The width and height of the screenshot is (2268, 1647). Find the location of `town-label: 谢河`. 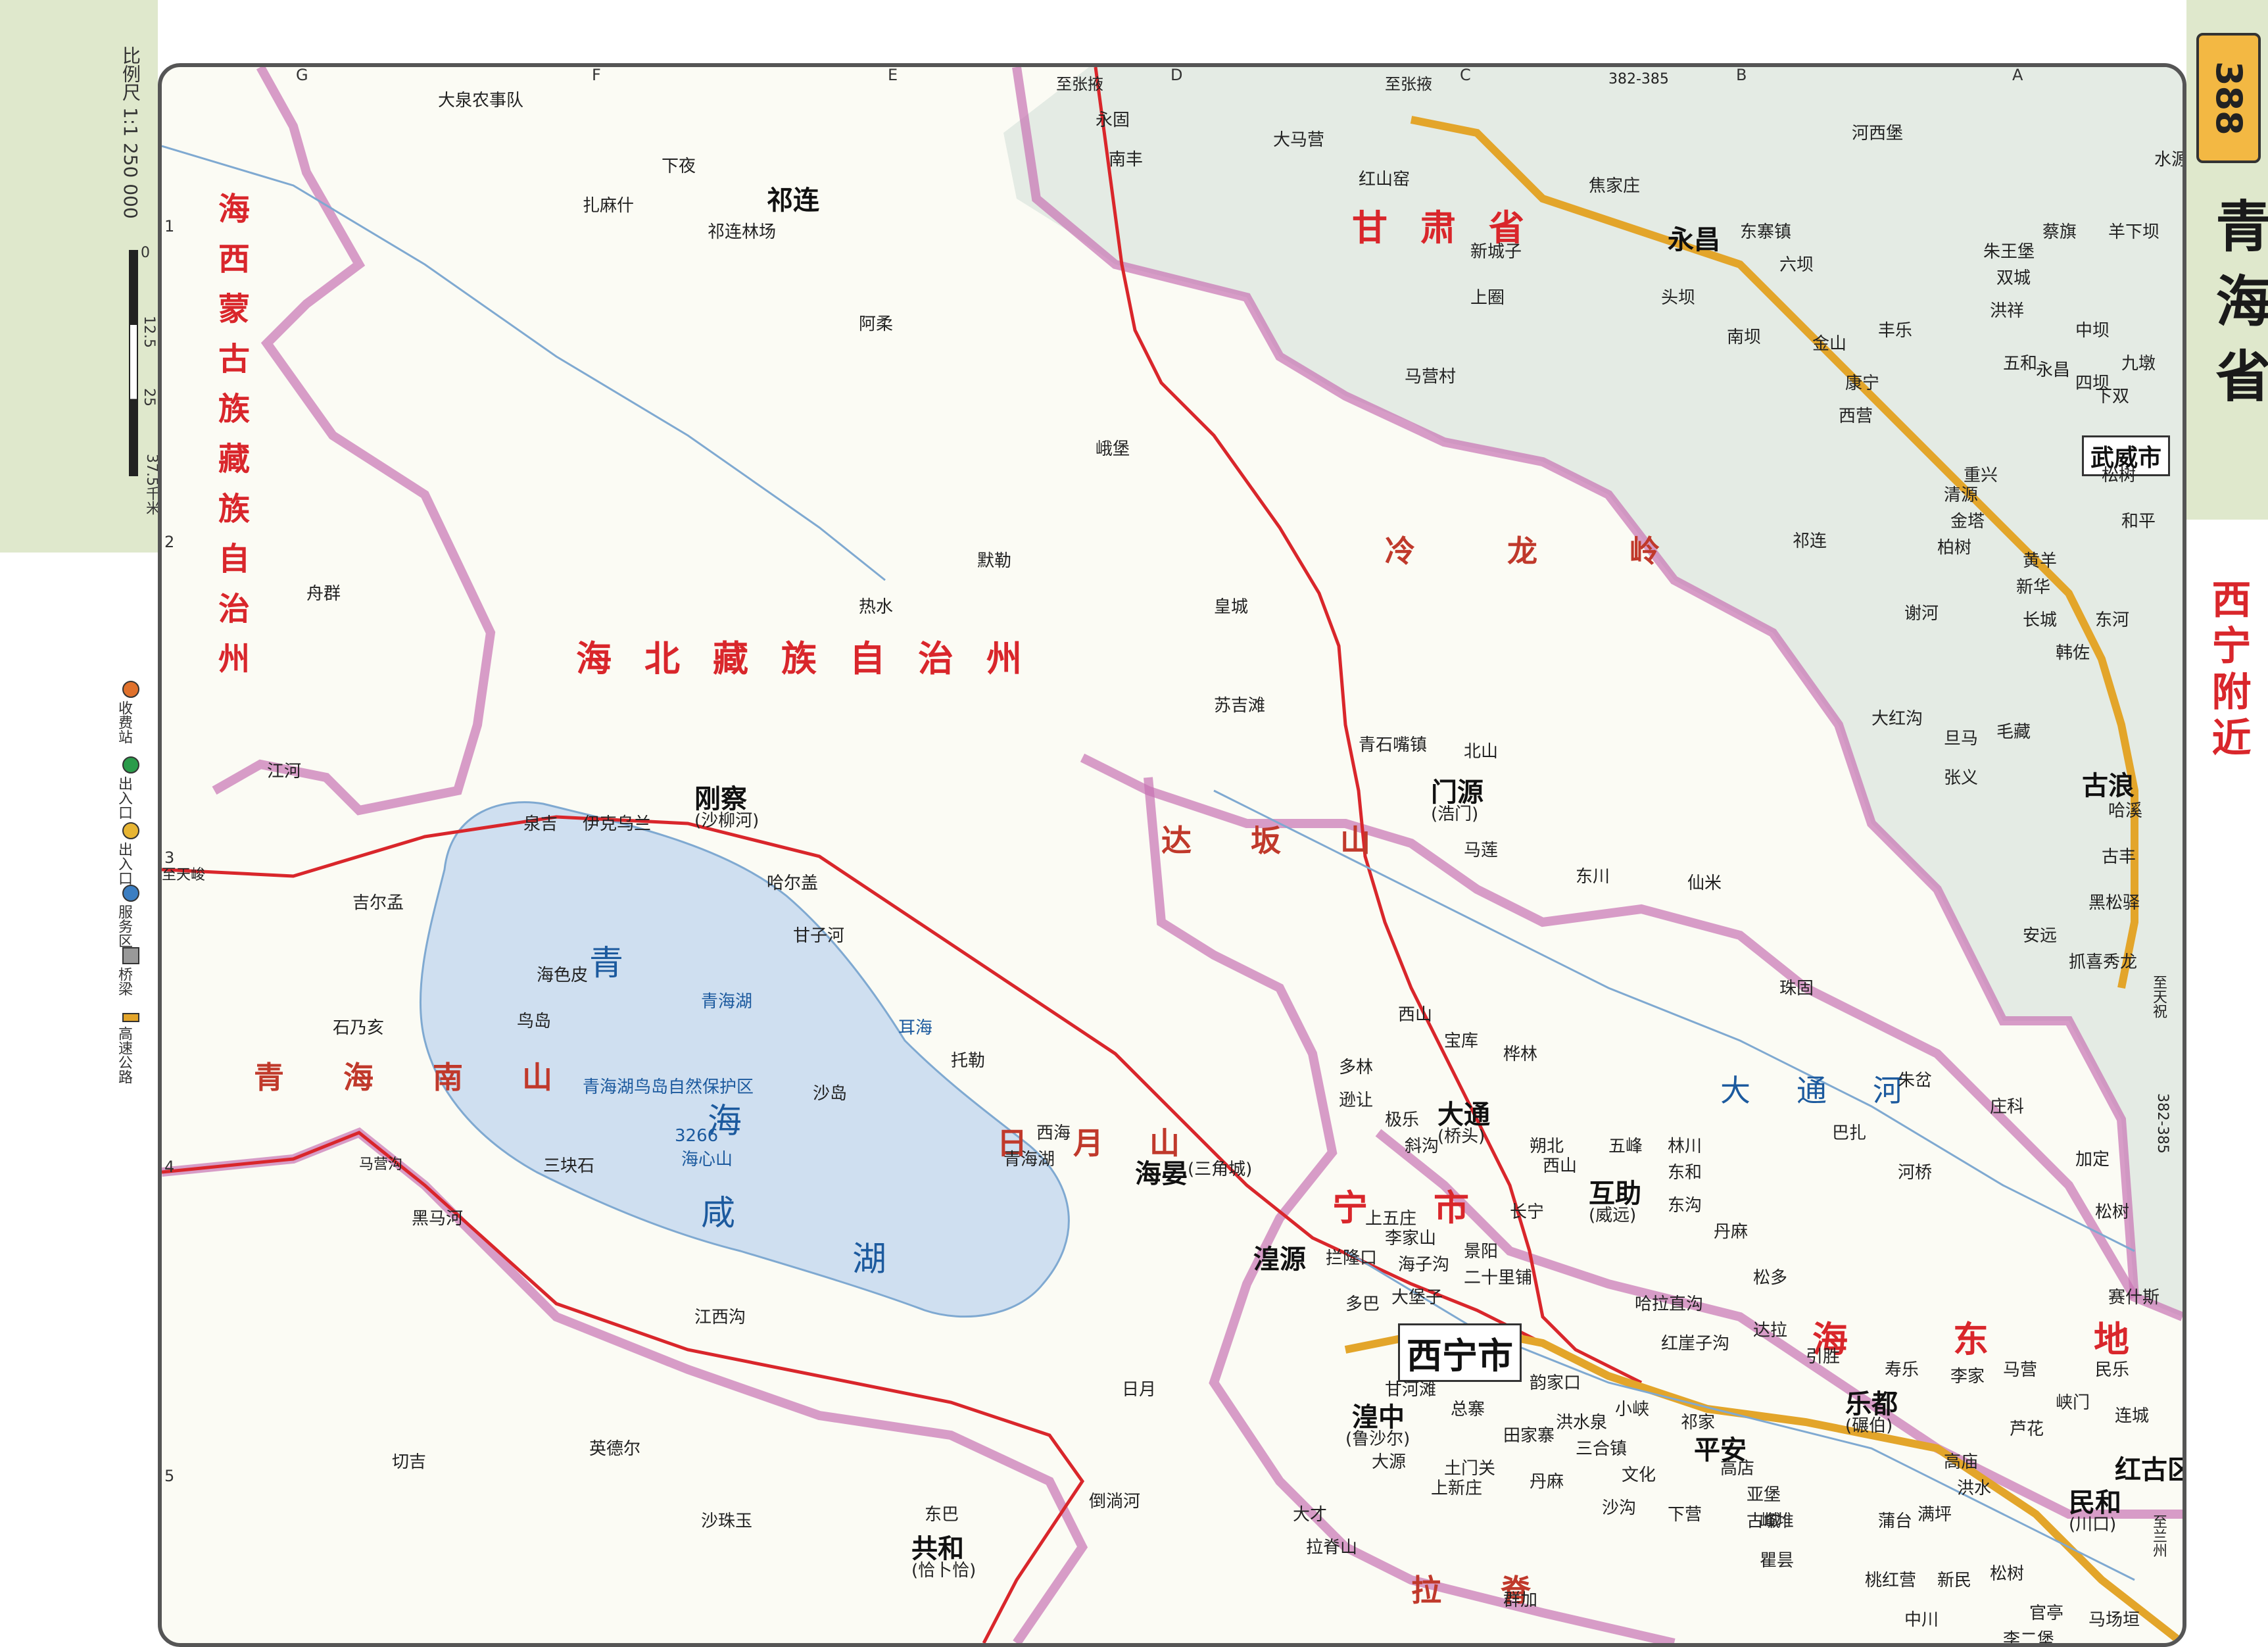

town-label: 谢河 is located at coordinates (1921, 614).